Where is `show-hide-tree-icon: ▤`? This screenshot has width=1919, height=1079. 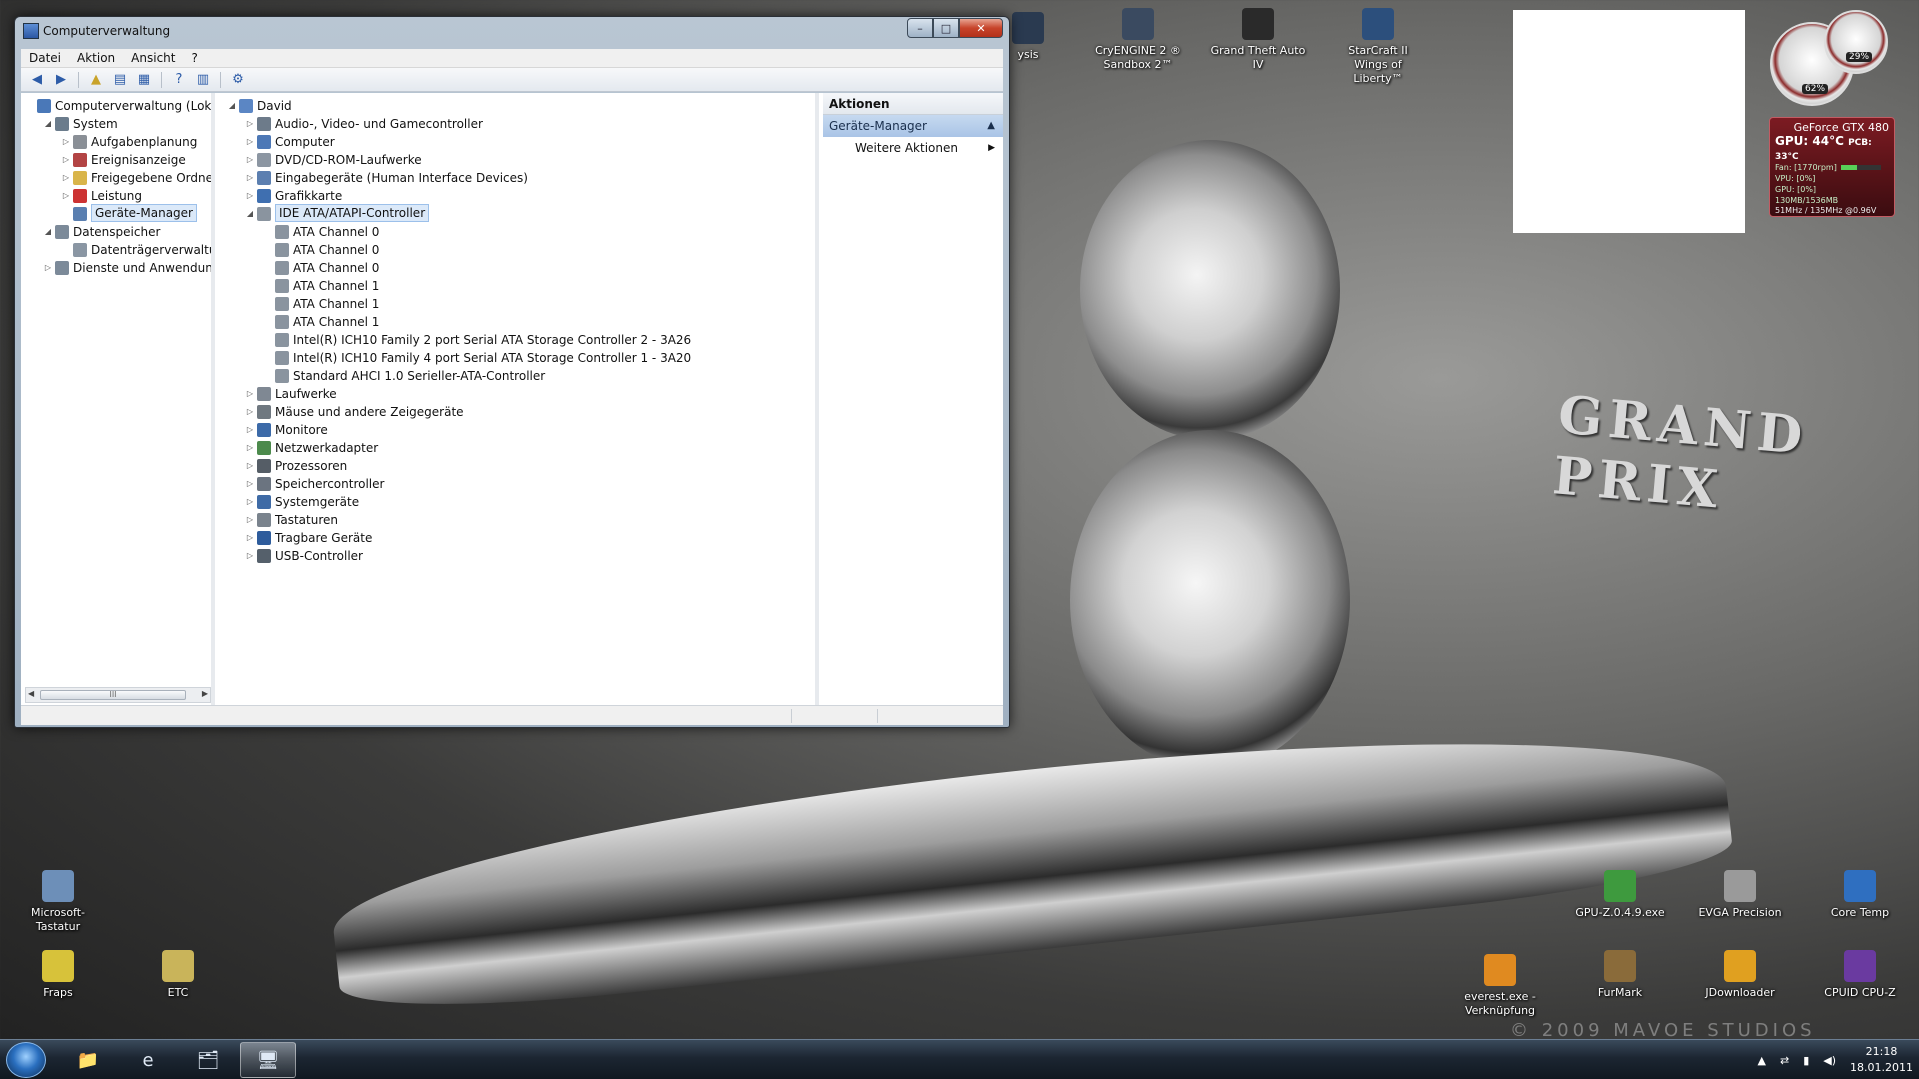
show-hide-tree-icon: ▤ is located at coordinates (120, 80).